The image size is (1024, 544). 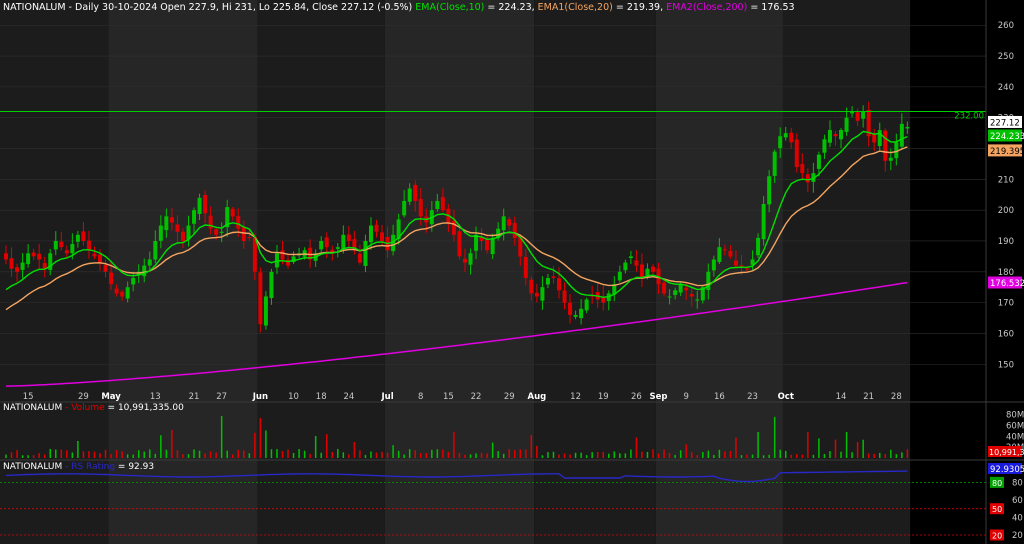 I want to click on date-tick-label: Jul, so click(x=386, y=397).